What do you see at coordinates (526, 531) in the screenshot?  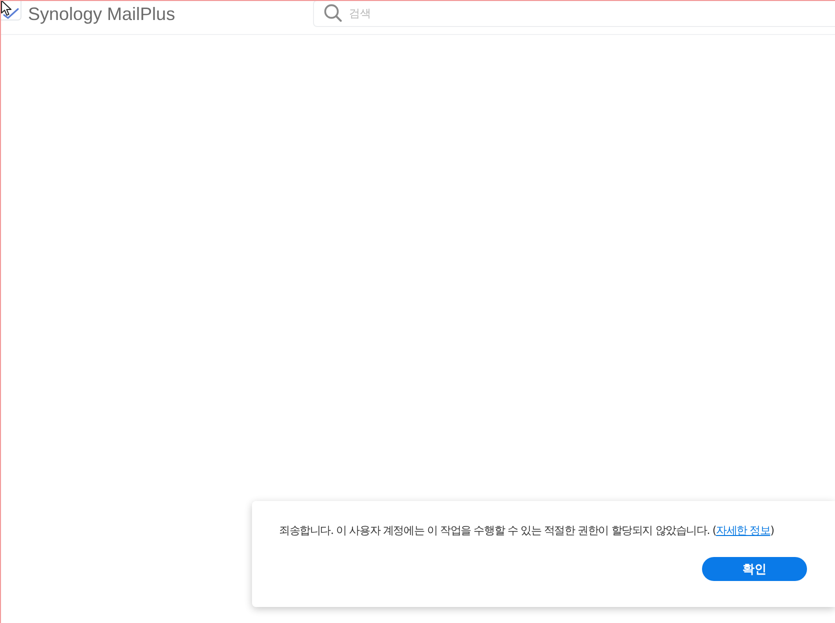 I see `error-message: 죄송합니다. 이 사용자 계정에는 이 작업을 수행할 수 있는 적절한 권한이 할당되지 않았습니다. (자세한 정보)` at bounding box center [526, 531].